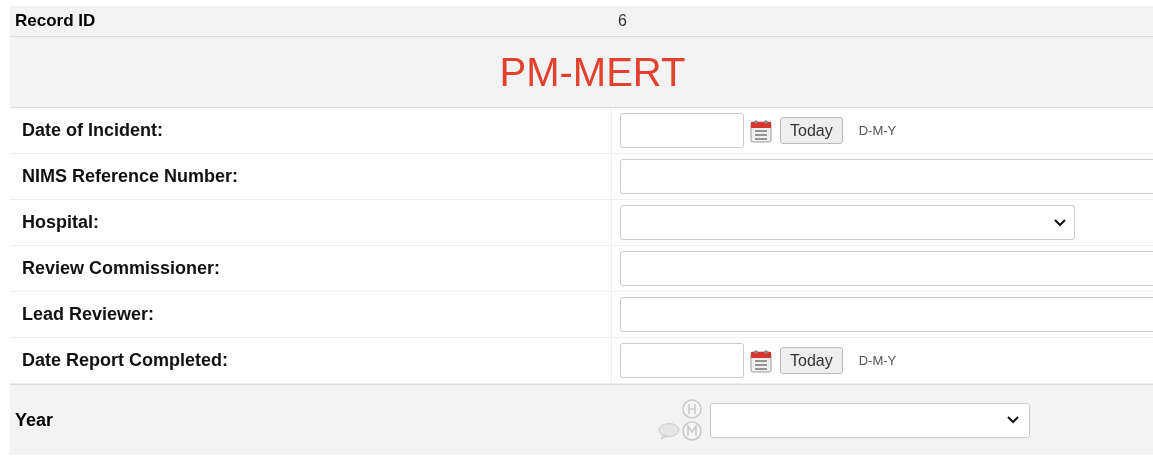 The width and height of the screenshot is (1153, 462). Describe the element at coordinates (311, 360) in the screenshot. I see `field-label: Date Report Completed:` at that location.